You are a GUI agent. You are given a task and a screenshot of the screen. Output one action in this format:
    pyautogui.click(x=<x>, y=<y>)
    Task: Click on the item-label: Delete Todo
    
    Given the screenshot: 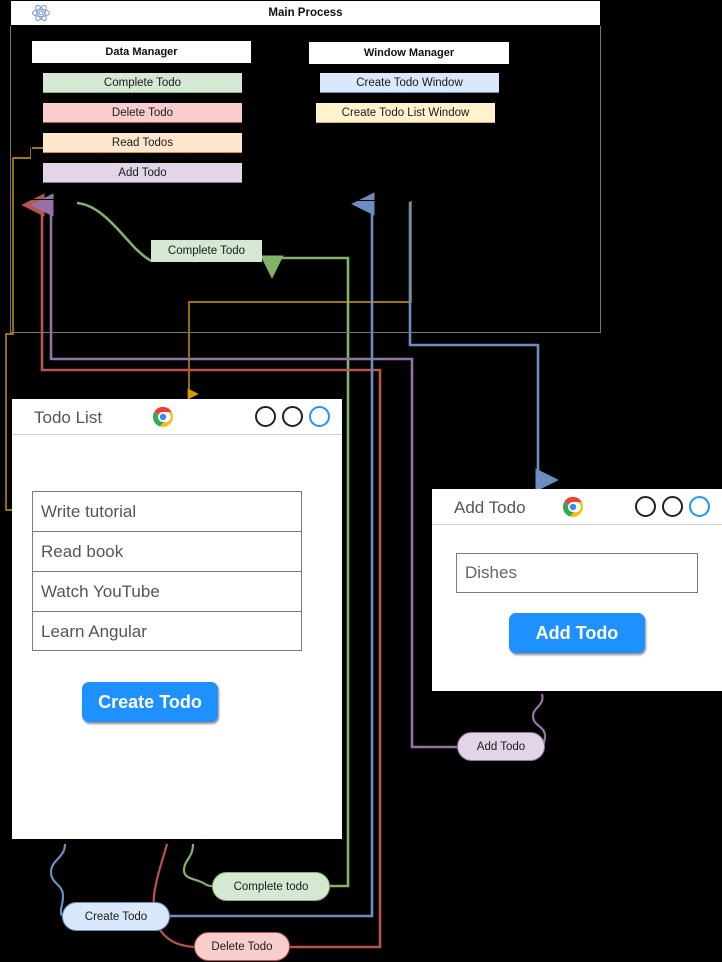 What is the action you would take?
    pyautogui.click(x=142, y=112)
    